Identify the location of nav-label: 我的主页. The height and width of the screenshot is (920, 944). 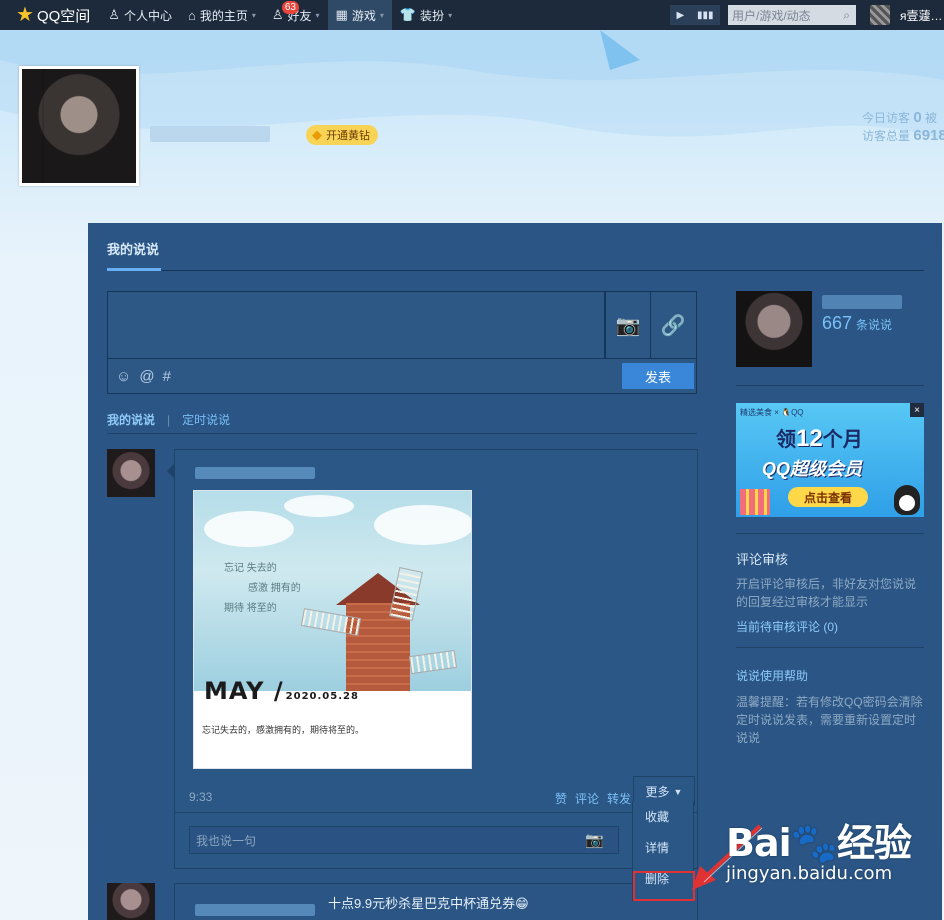
(223, 15).